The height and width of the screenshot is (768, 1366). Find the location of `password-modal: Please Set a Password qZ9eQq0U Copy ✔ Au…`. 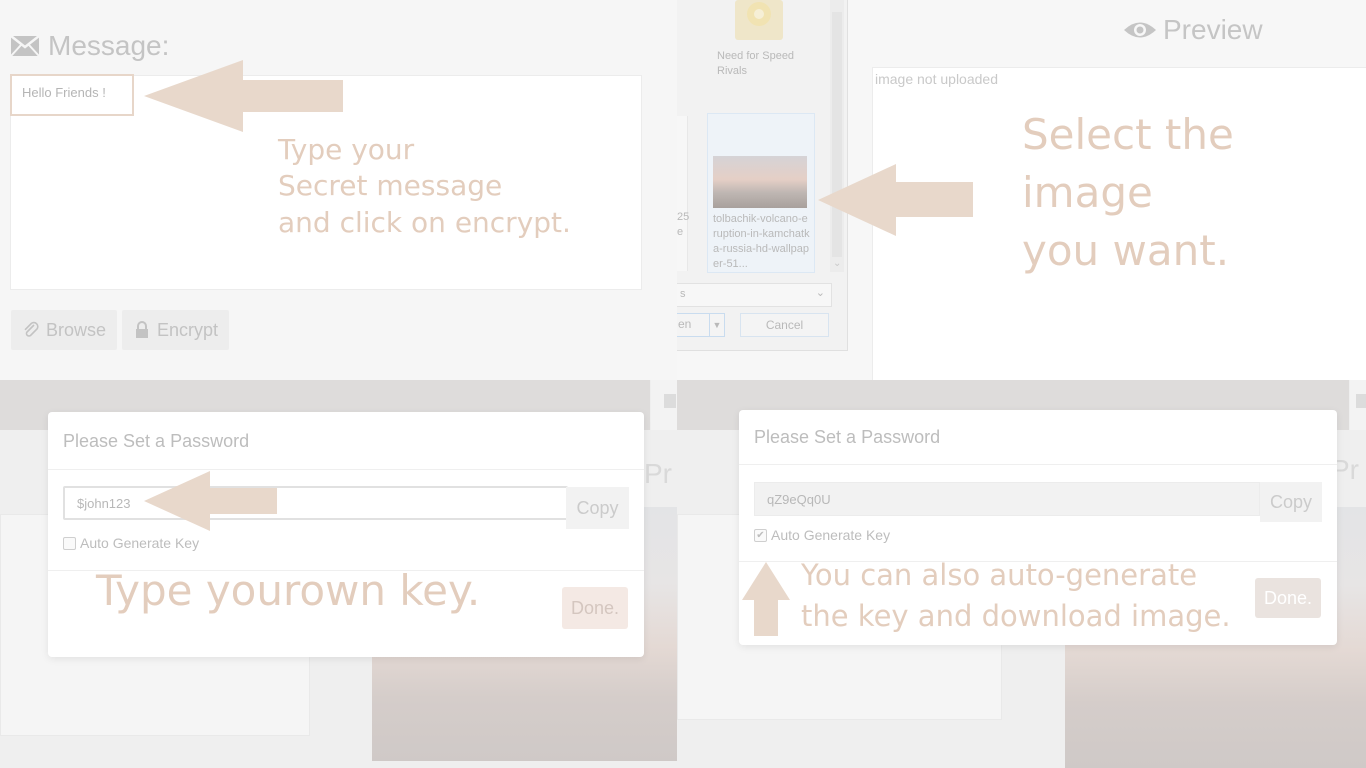

password-modal: Please Set a Password qZ9eQq0U Copy ✔ Au… is located at coordinates (1038, 527).